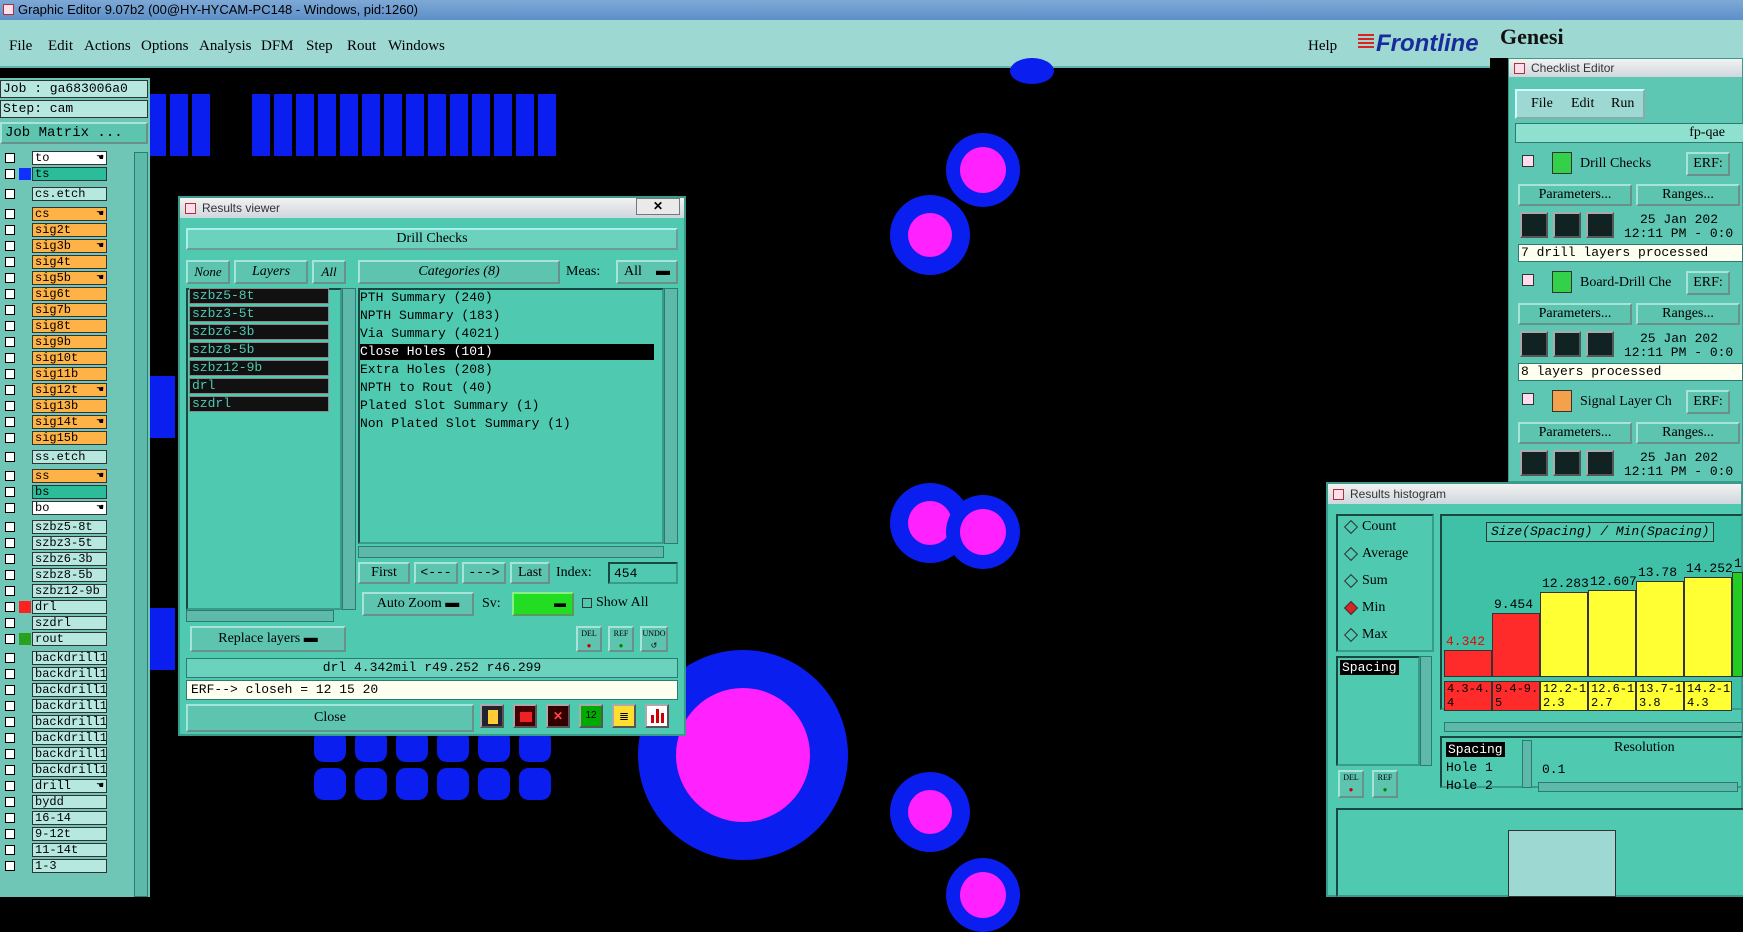  What do you see at coordinates (319, 46) in the screenshot?
I see `menu-step: Step` at bounding box center [319, 46].